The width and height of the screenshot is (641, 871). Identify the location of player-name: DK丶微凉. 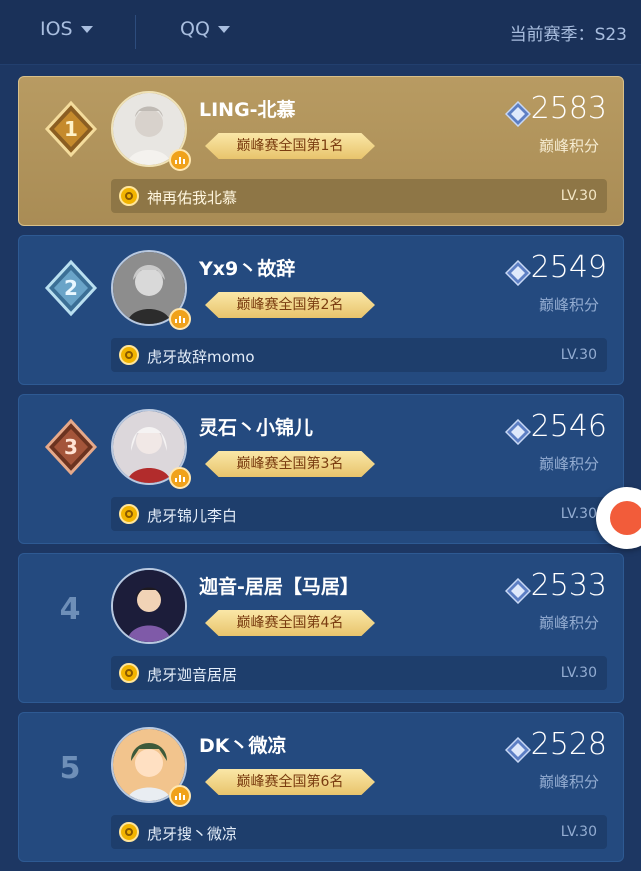
(243, 746).